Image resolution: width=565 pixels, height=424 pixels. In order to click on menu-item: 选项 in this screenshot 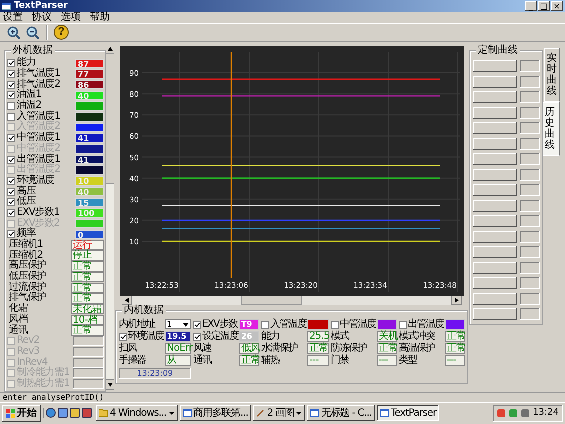, I will do `click(71, 17)`.